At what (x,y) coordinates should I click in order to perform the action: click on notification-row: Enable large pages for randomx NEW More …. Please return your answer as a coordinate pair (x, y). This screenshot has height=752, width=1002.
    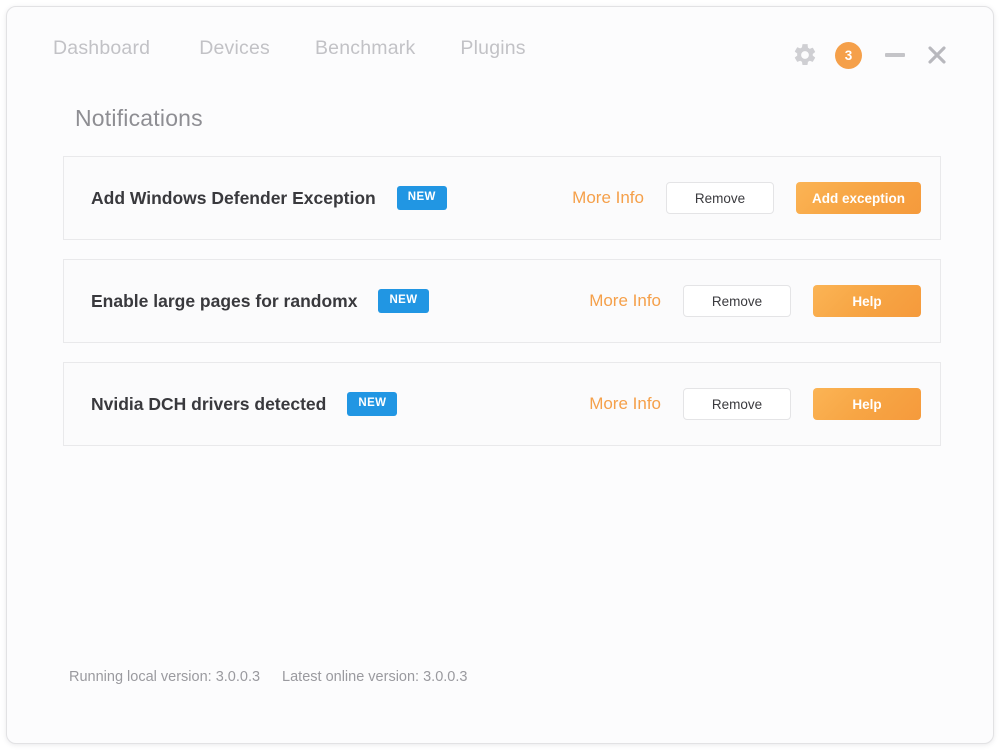
    Looking at the image, I should click on (502, 301).